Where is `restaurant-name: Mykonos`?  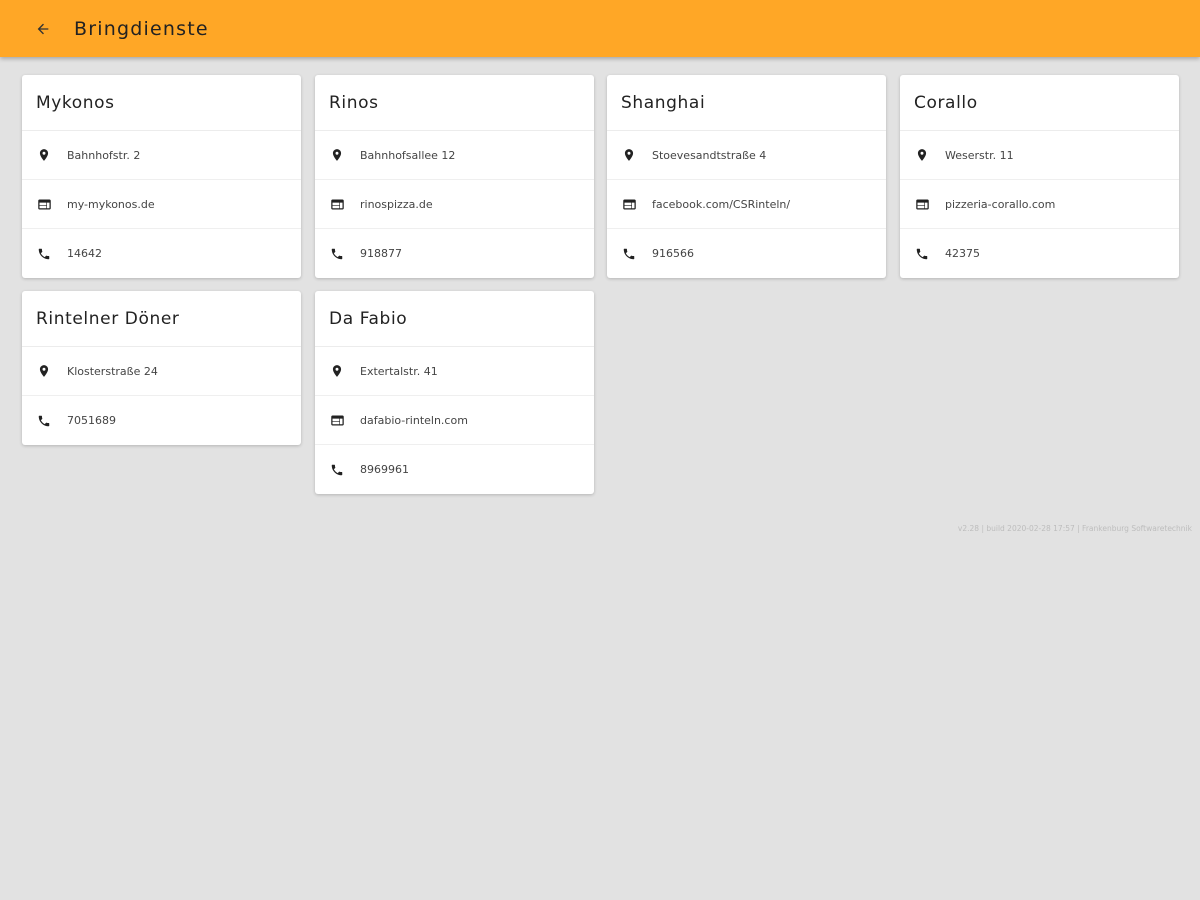 restaurant-name: Mykonos is located at coordinates (161, 103).